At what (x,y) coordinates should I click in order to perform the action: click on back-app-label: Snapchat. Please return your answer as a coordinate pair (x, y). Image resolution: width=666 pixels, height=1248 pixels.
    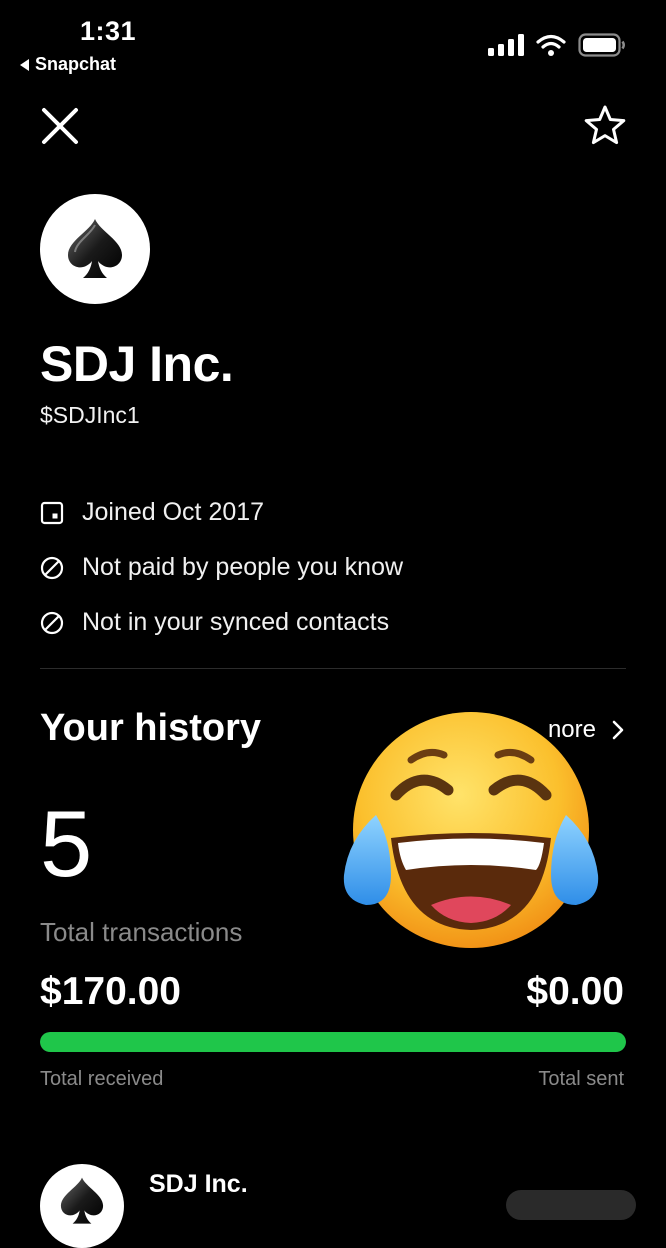
    Looking at the image, I should click on (76, 64).